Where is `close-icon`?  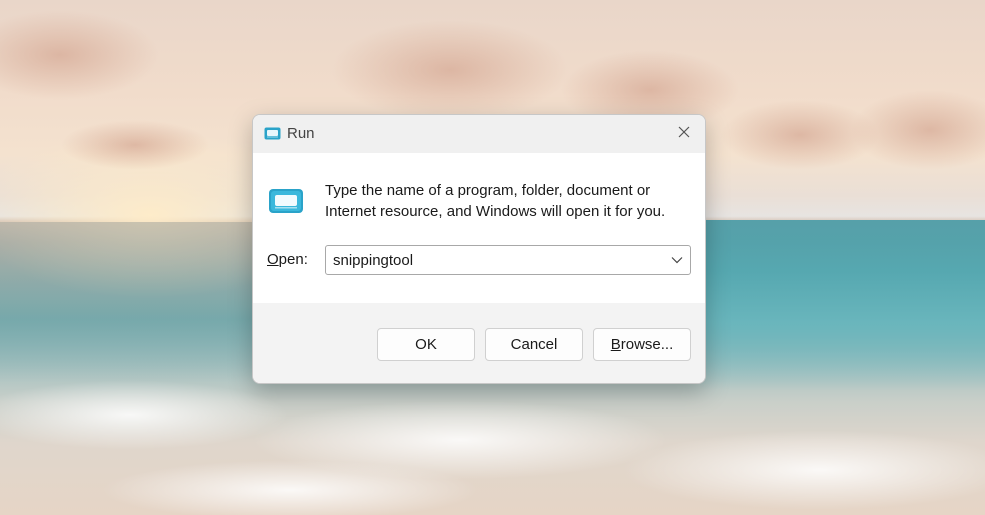
close-icon is located at coordinates (684, 134).